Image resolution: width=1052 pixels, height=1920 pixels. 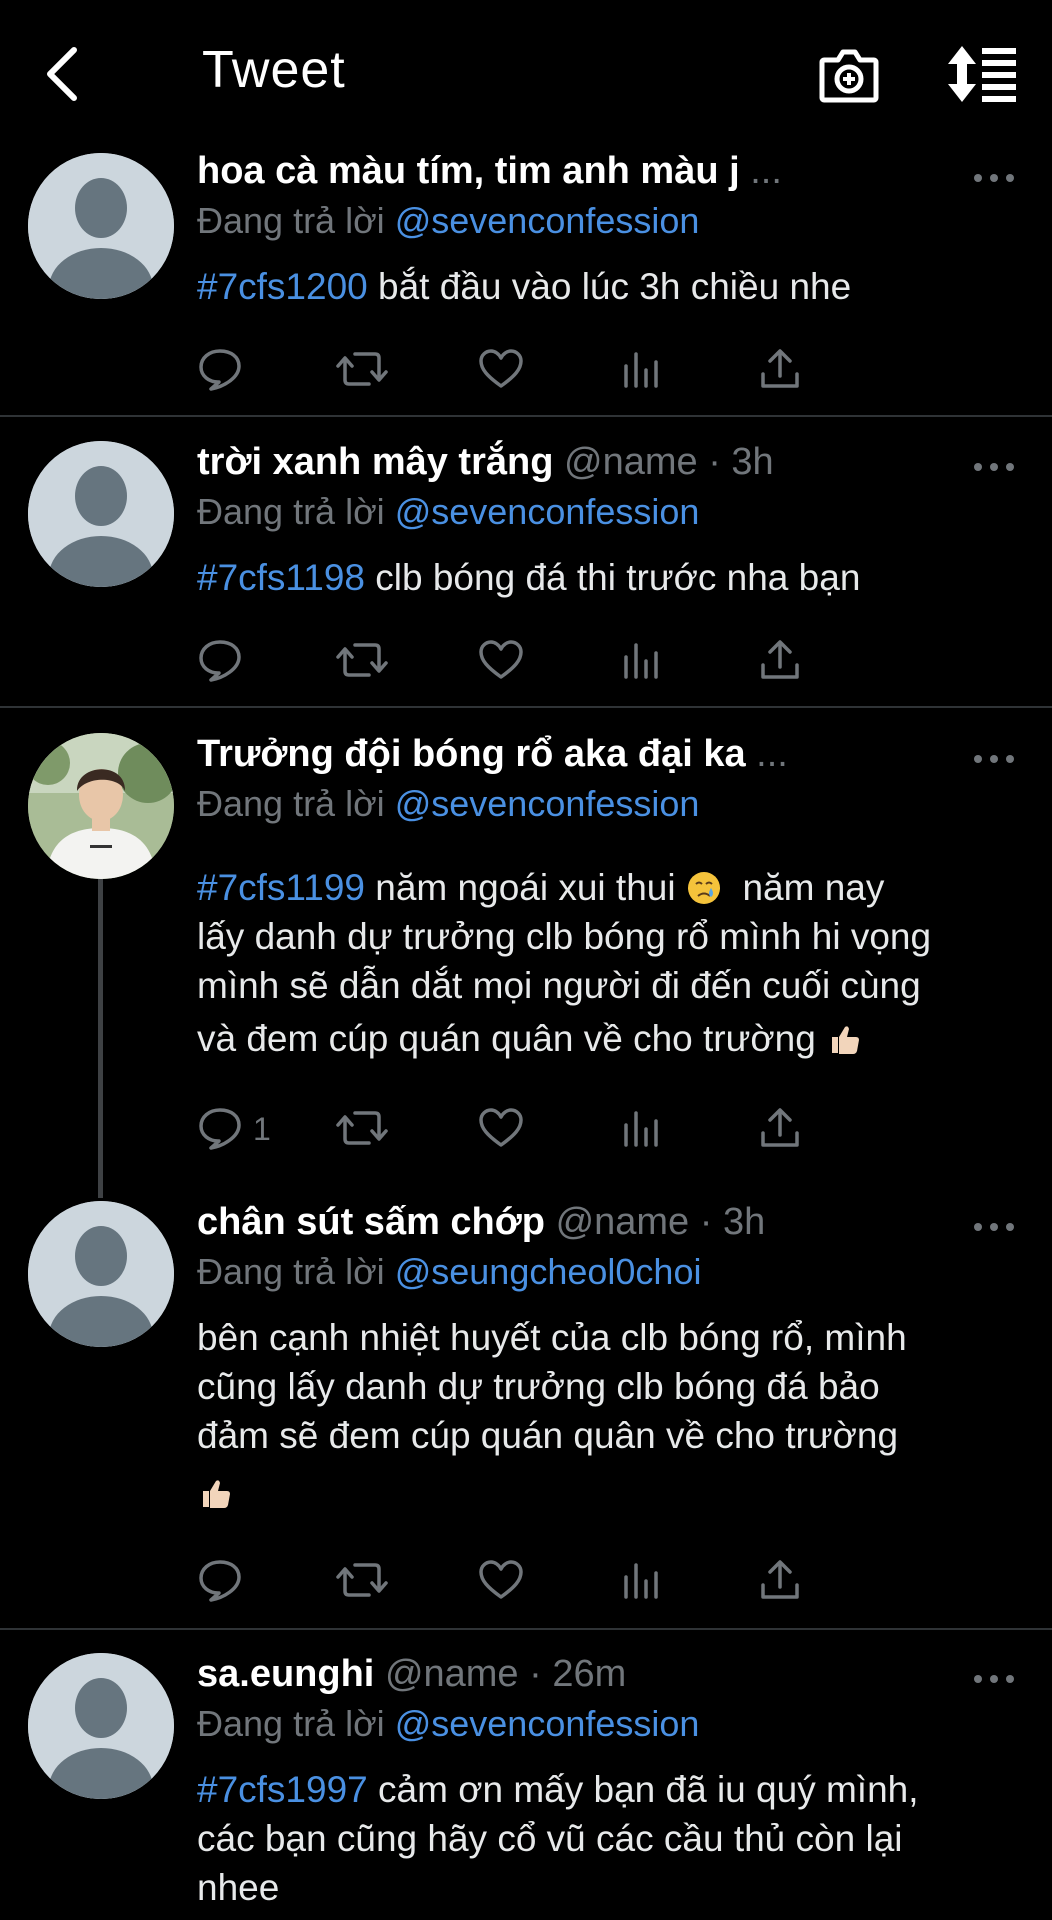 I want to click on tweet-text: #7cfs1200 bắt đầu vào lúc 3h chiều nhe, so click(x=612, y=286).